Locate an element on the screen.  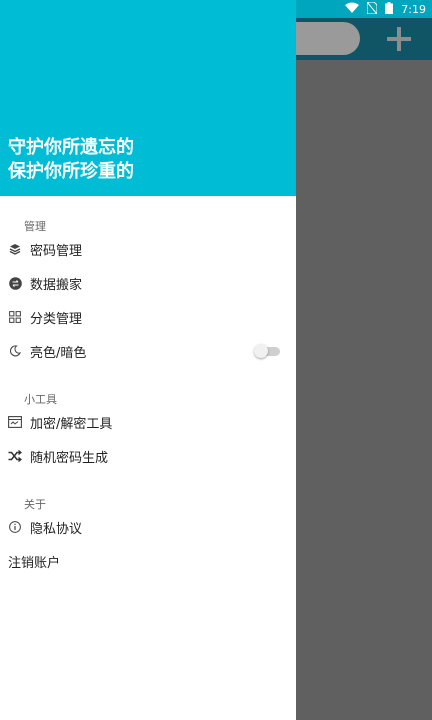
layers-icon is located at coordinates (15, 249).